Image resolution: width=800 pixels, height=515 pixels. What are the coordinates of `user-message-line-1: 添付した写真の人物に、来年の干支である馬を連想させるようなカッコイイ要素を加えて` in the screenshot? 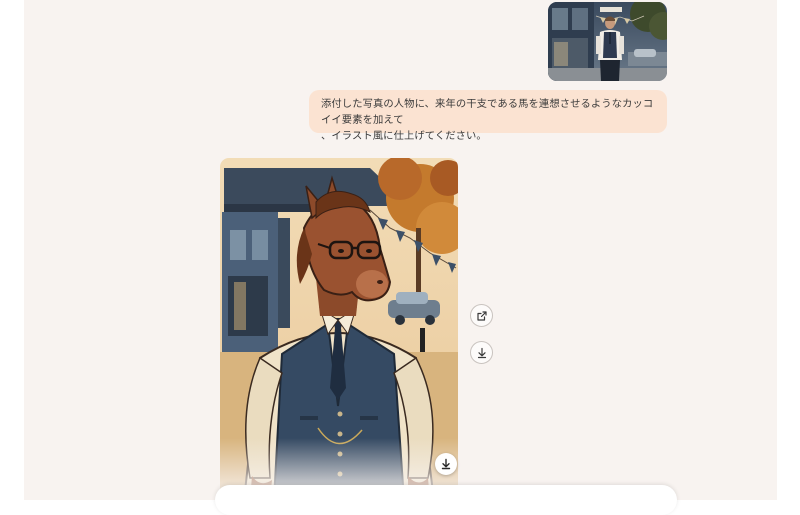 It's located at (487, 112).